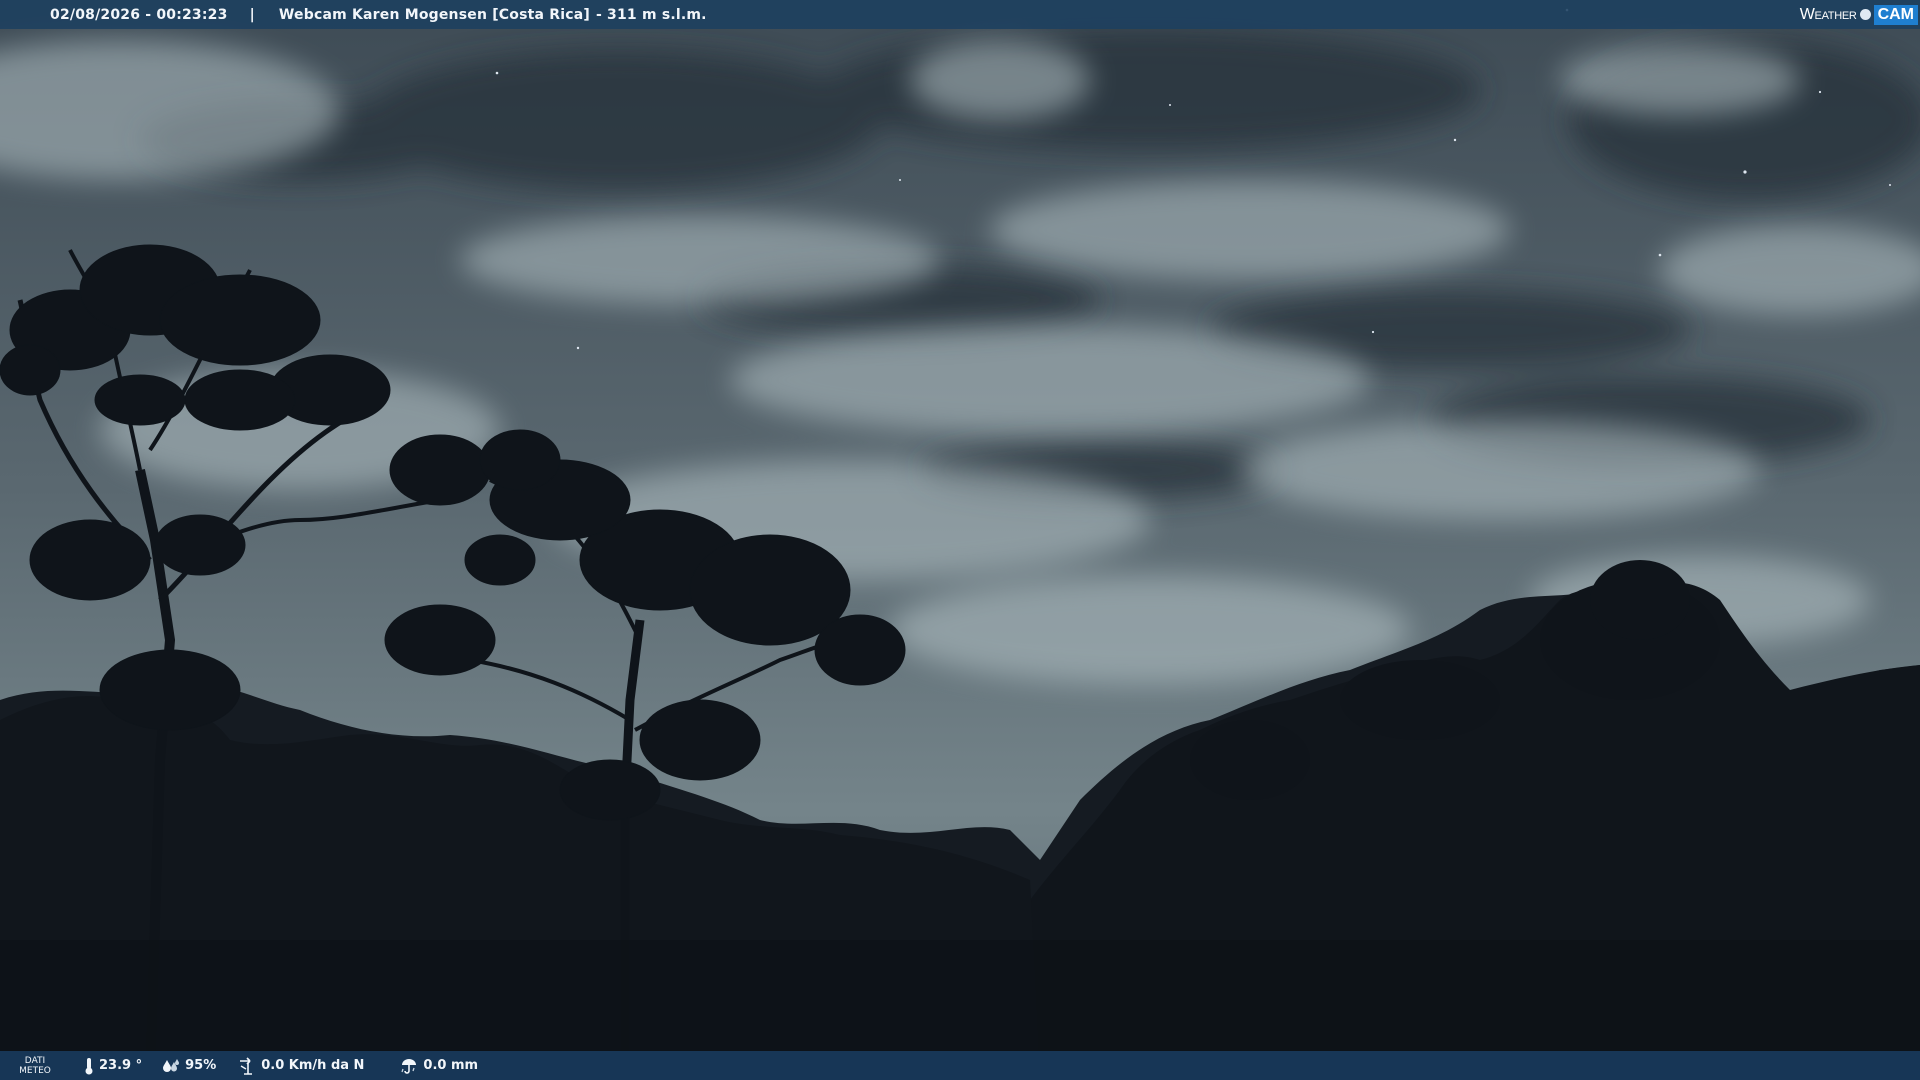 The height and width of the screenshot is (1080, 1920). I want to click on logo-weather-text: Weather, so click(1828, 14).